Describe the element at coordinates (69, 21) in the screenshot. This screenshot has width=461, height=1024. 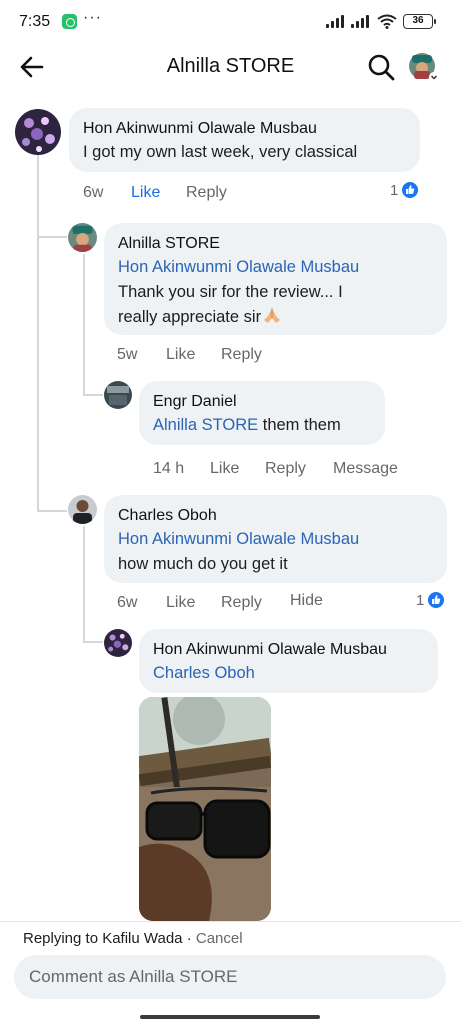
I see `whatsapp-icon` at that location.